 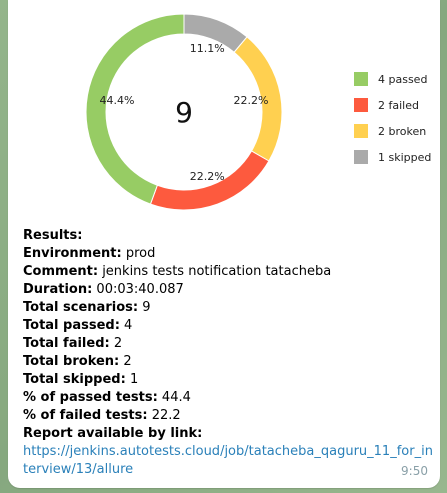 What do you see at coordinates (74, 379) in the screenshot?
I see `total-skipped-label: Total skipped:` at bounding box center [74, 379].